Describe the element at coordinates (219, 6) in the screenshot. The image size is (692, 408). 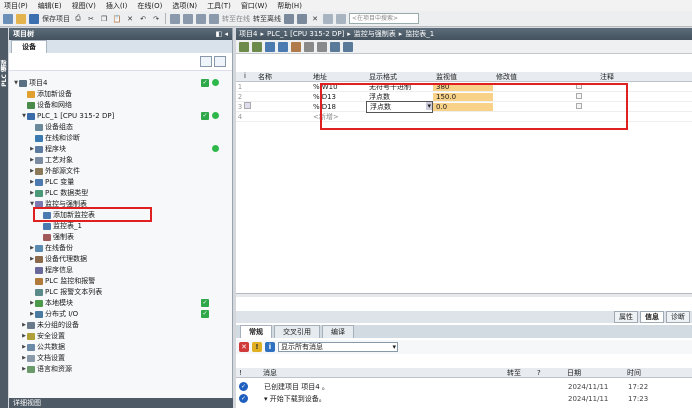
I see `menu-item: 工具(T)` at that location.